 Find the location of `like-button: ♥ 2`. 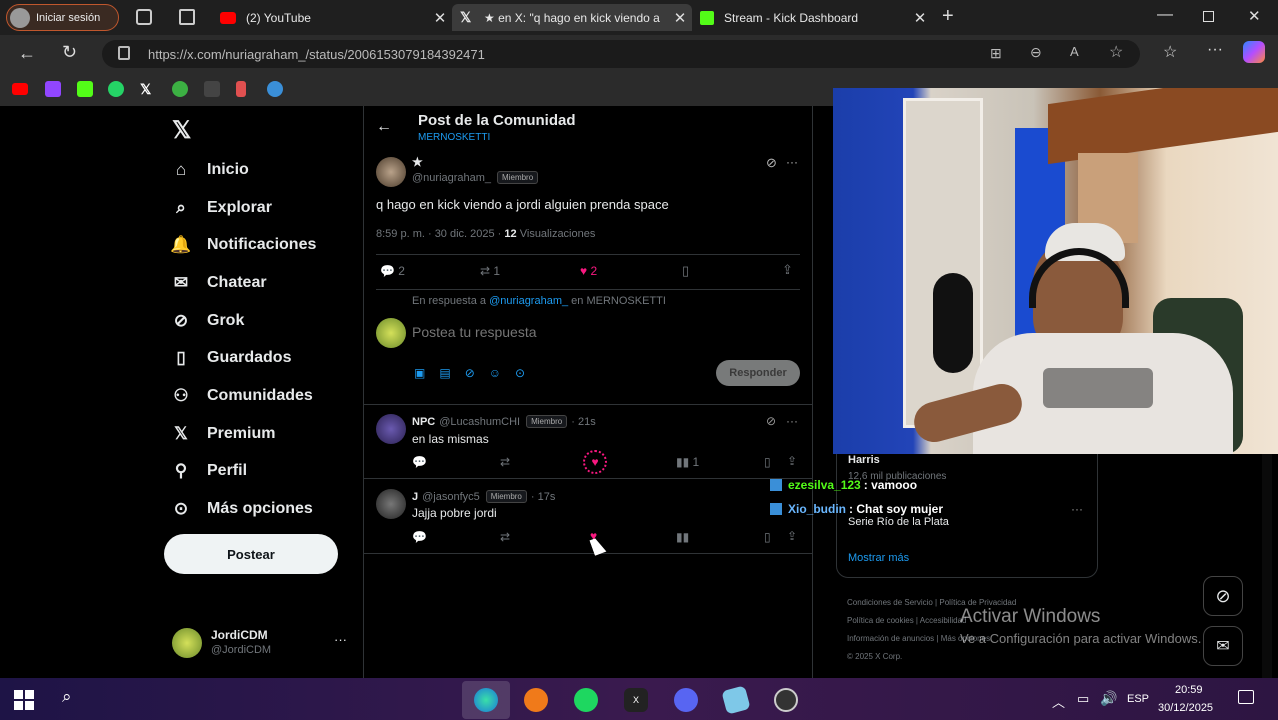

like-button: ♥ 2 is located at coordinates (588, 271).